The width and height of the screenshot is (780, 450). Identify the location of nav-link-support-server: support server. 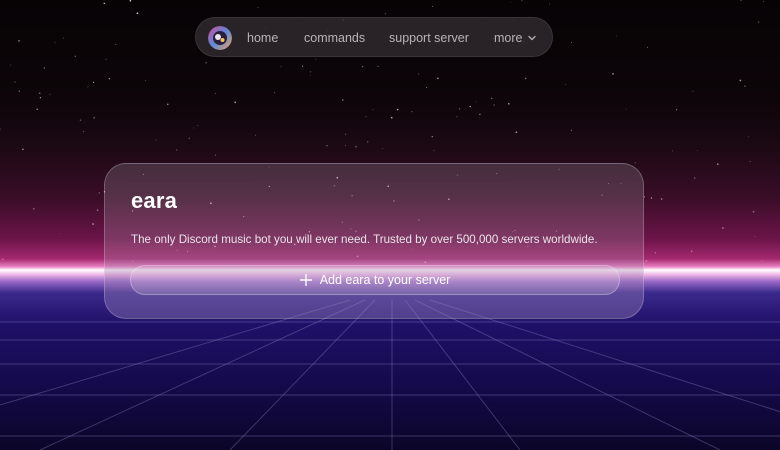
(429, 38).